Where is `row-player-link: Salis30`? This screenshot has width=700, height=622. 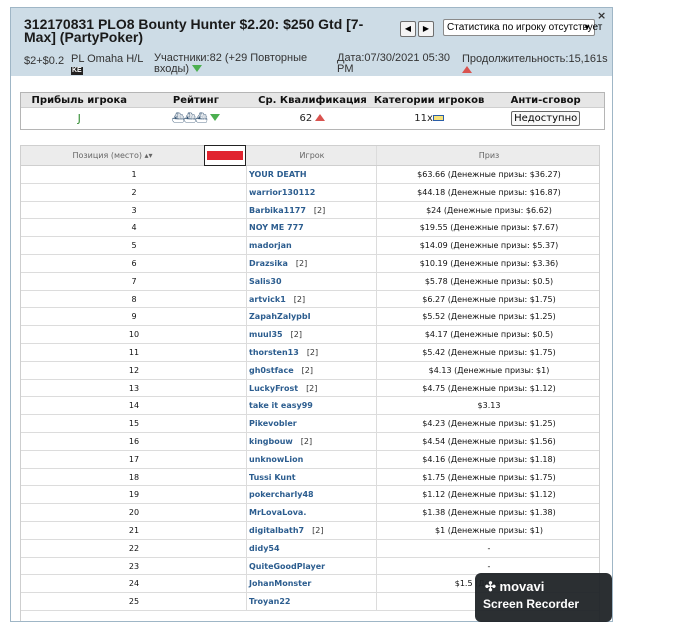
row-player-link: Salis30 is located at coordinates (269, 281).